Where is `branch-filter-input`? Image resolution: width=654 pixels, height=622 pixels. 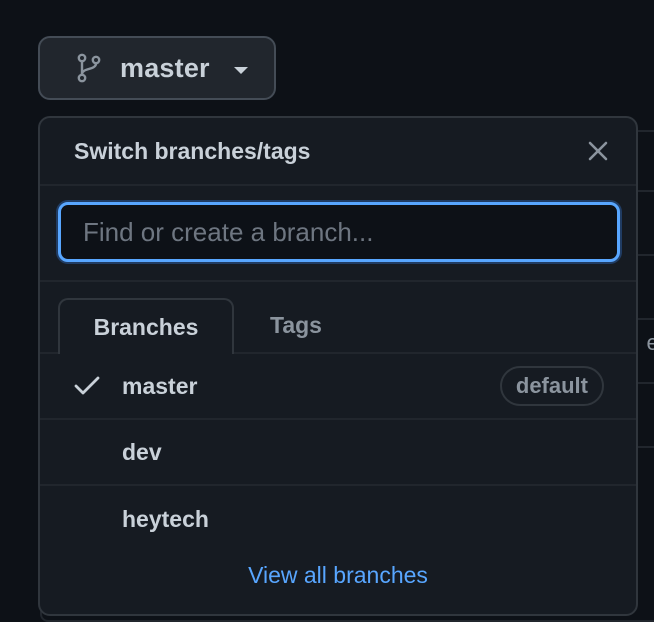
branch-filter-input is located at coordinates (339, 232).